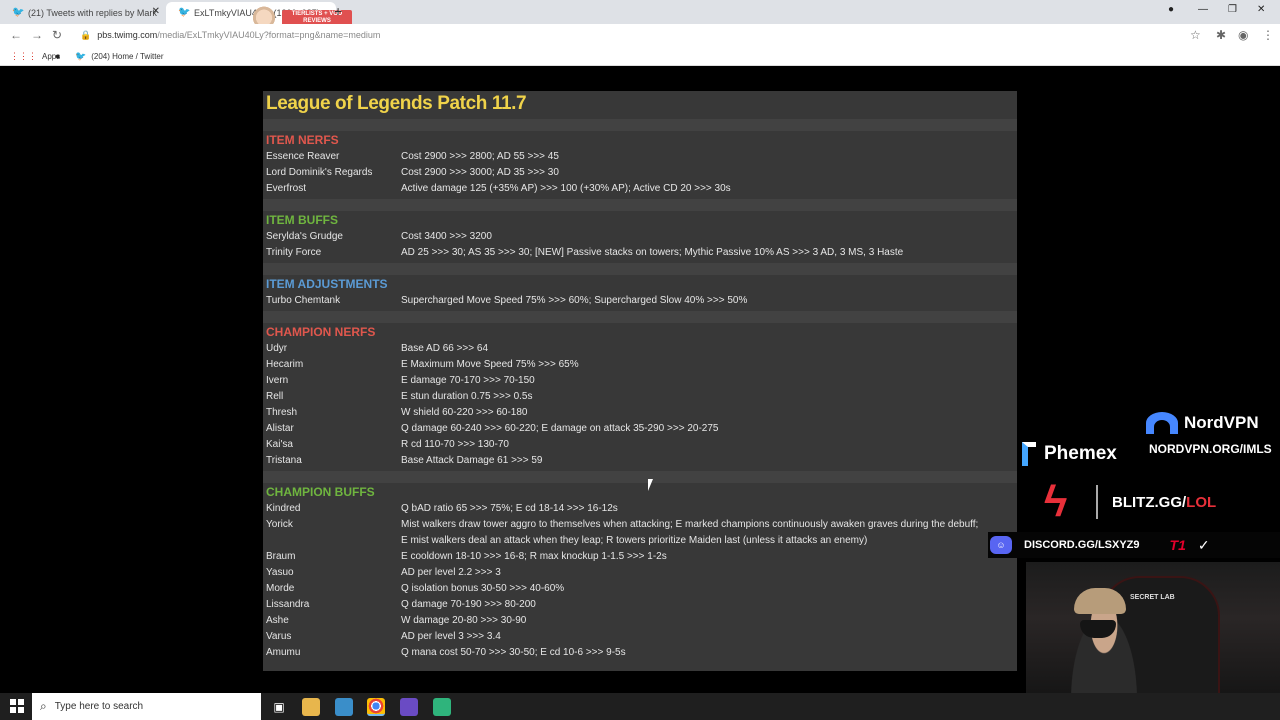 The image size is (1280, 720). I want to click on change-text: E stun duration 0.75 >>> 0.5s, so click(467, 396).